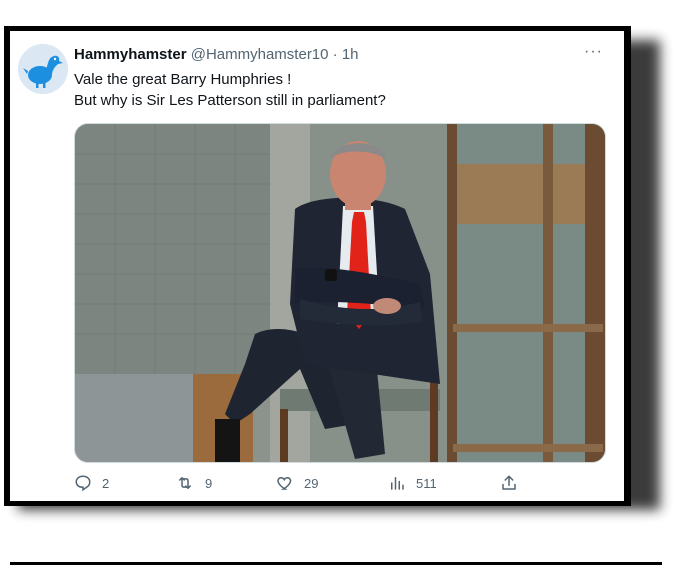 This screenshot has width=680, height=567. I want to click on avatar, so click(43, 69).